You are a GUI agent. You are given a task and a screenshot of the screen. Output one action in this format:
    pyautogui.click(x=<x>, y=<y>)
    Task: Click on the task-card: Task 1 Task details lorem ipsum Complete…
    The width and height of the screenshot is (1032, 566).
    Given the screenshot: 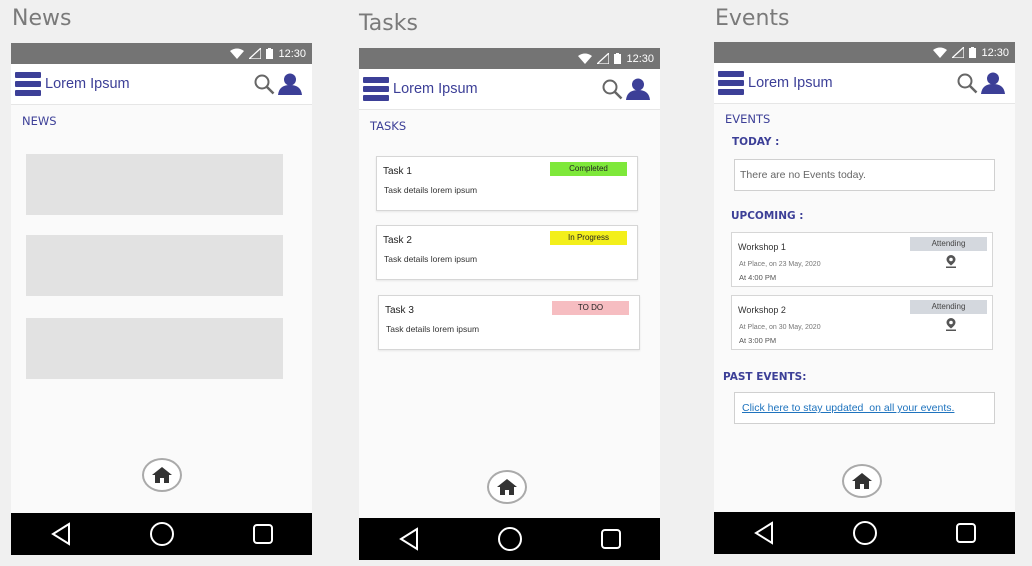 What is the action you would take?
    pyautogui.click(x=507, y=183)
    